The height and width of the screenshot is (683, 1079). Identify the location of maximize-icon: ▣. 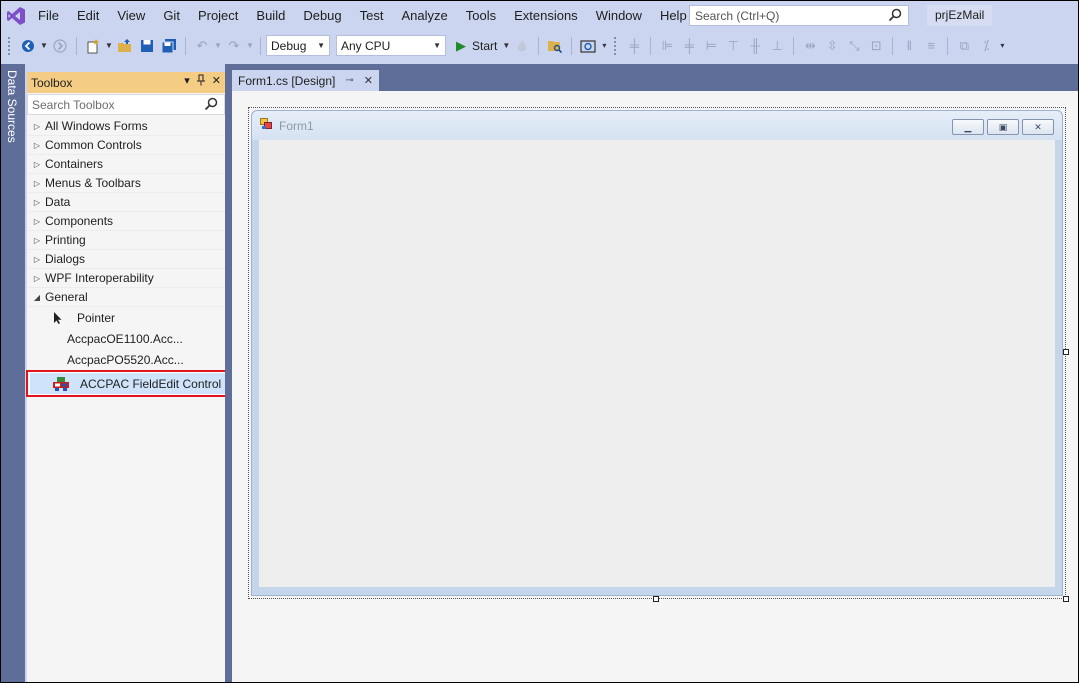
(1003, 127).